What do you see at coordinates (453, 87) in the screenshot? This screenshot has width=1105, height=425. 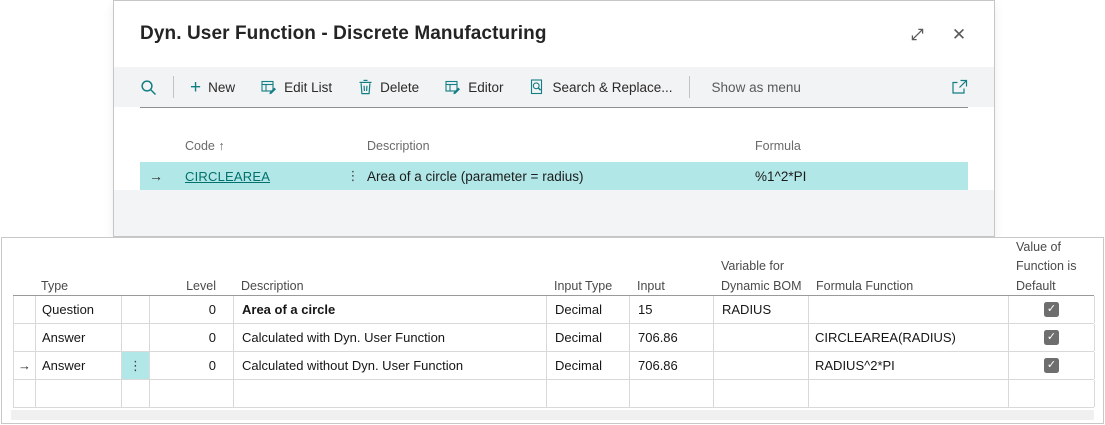 I see `editor-icon` at bounding box center [453, 87].